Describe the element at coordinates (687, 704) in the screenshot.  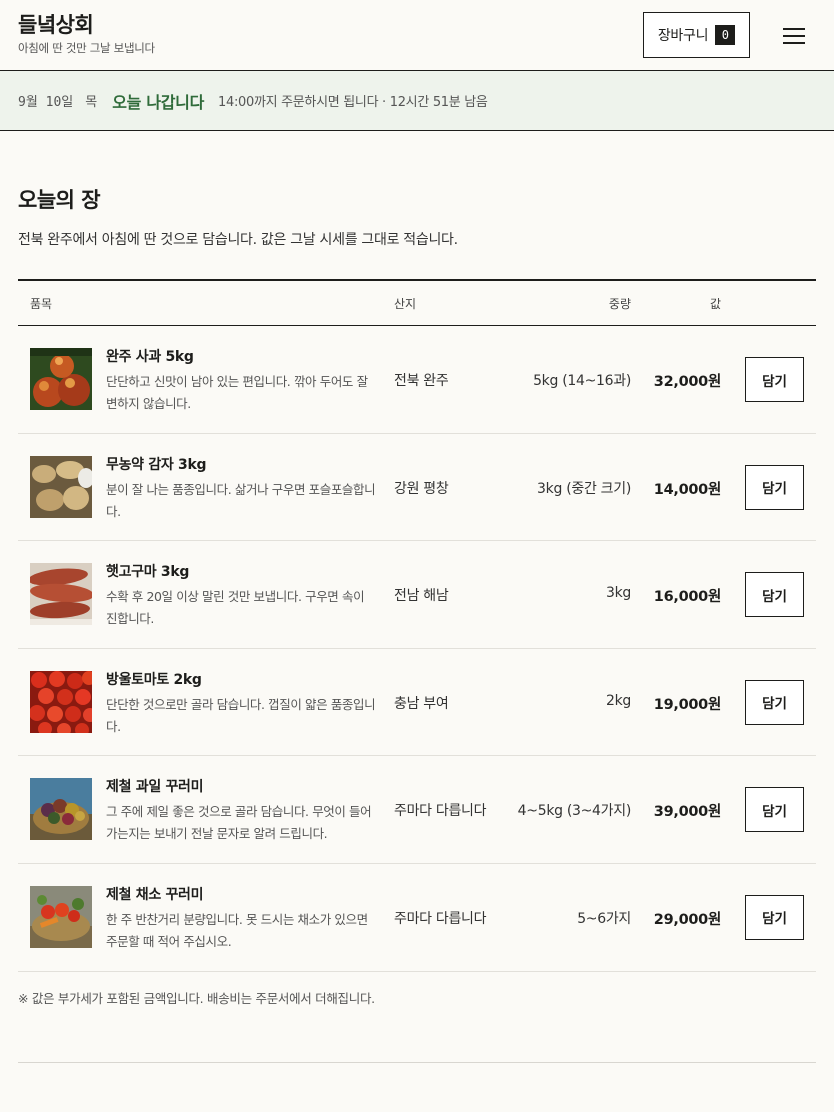
I see `product-price: 19,000원` at that location.